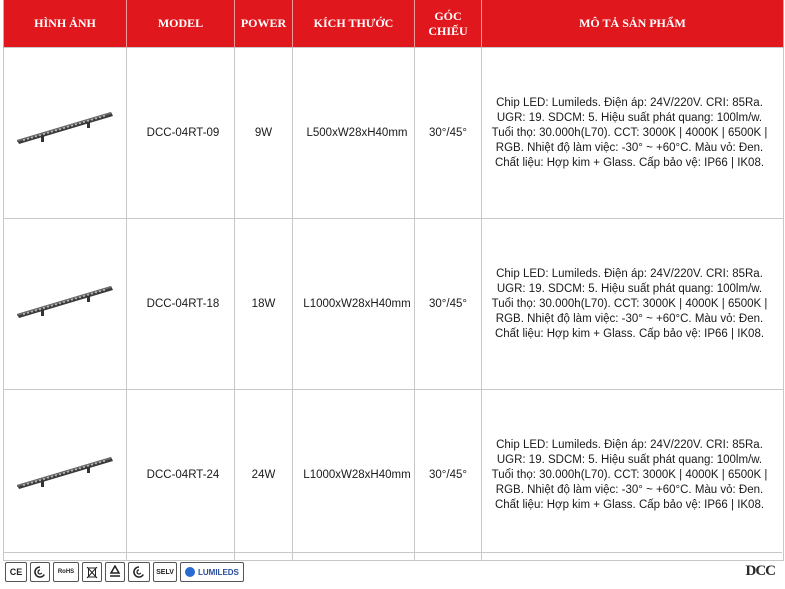  What do you see at coordinates (16, 572) in the screenshot?
I see `ce-mark-icon: CE` at bounding box center [16, 572].